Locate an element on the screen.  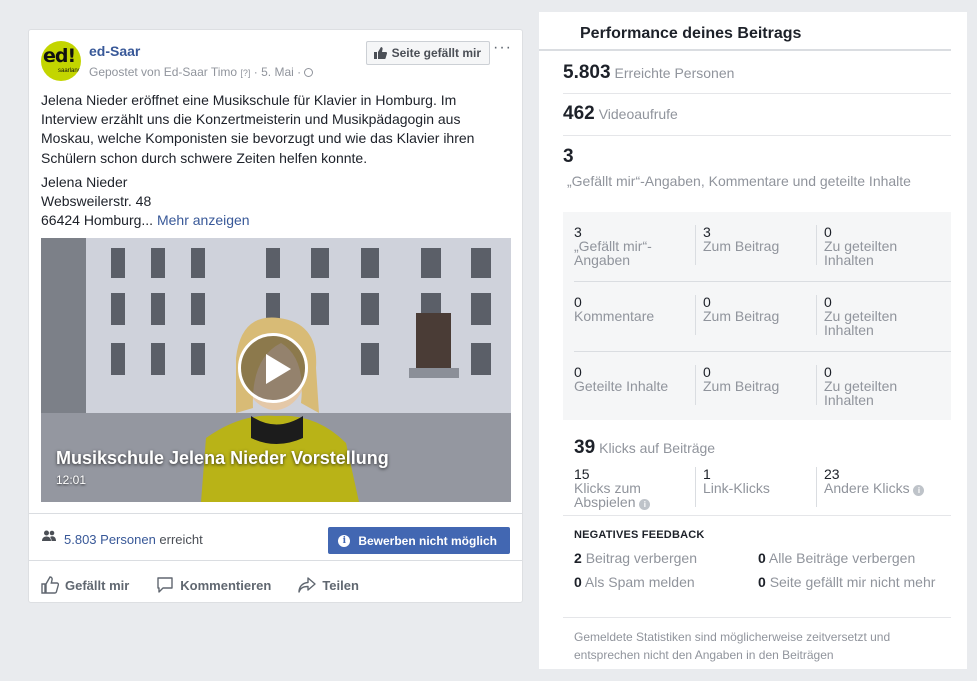
breakdown-cell: 3 Zum Beitrag is located at coordinates (755, 245).